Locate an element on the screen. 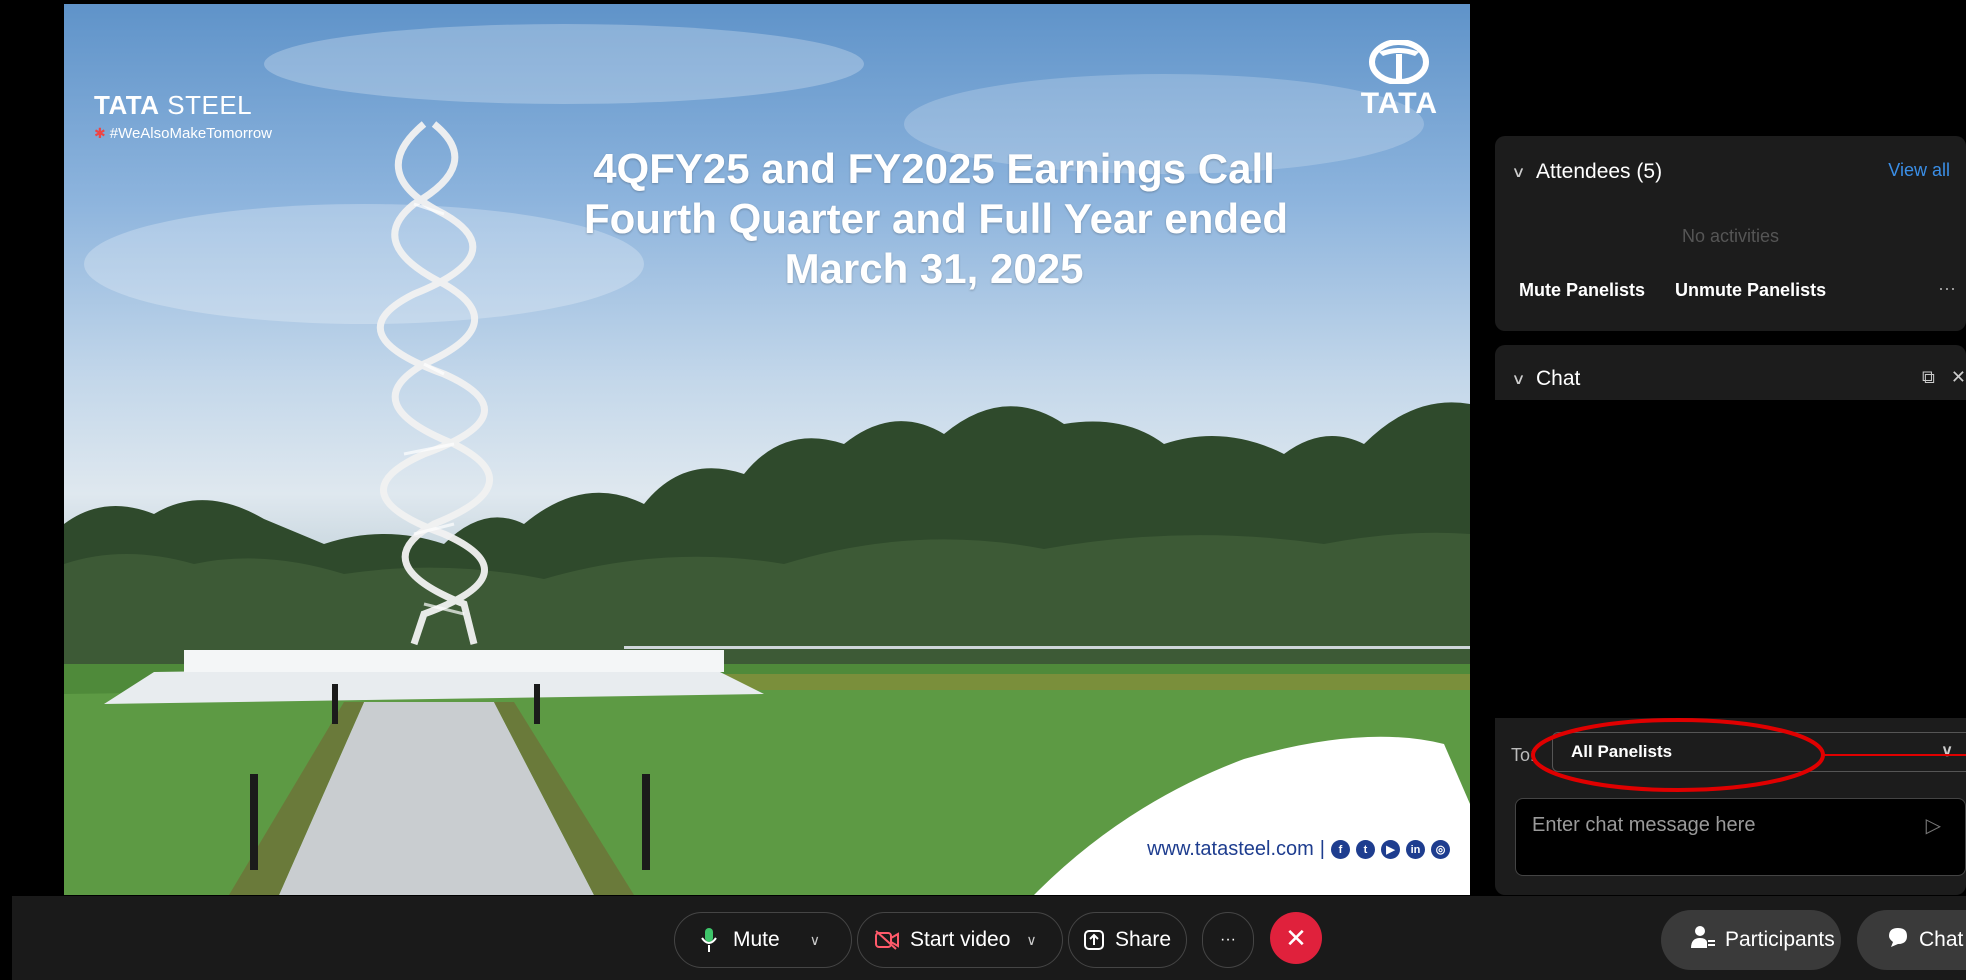 The image size is (1966, 980). chat-bubble-icon is located at coordinates (1898, 940).